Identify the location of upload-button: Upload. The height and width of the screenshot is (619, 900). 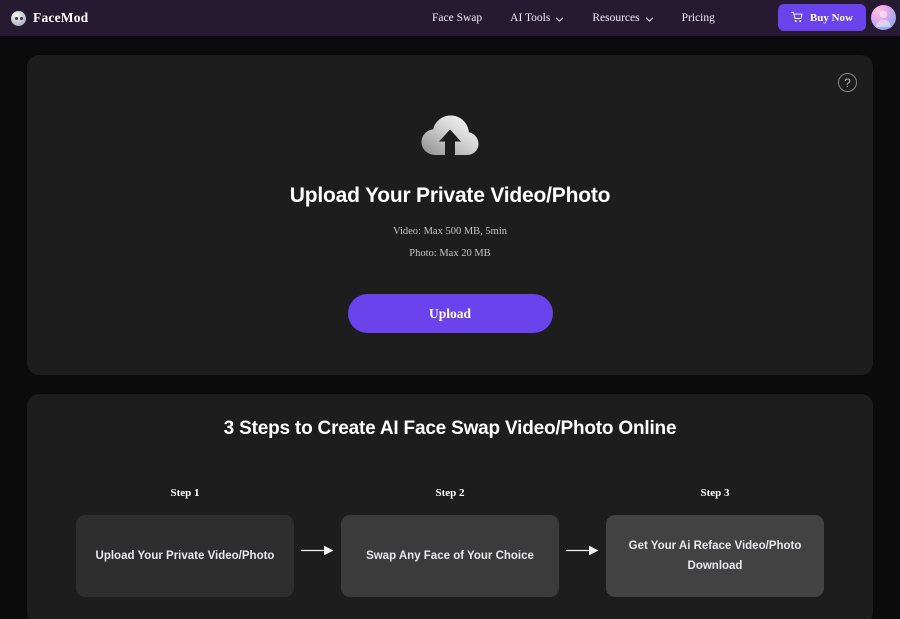
(450, 313).